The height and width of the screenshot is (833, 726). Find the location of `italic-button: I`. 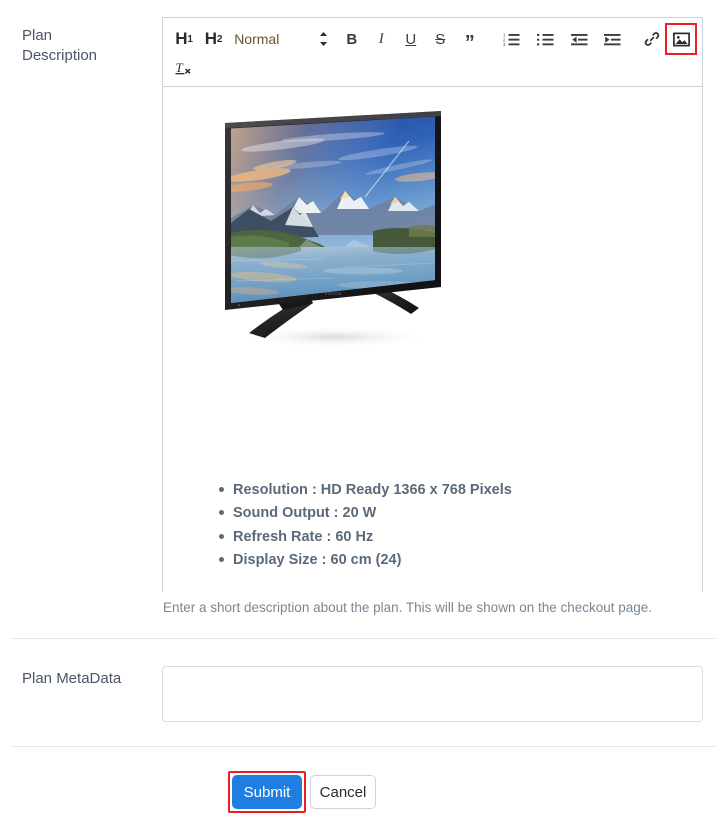

italic-button: I is located at coordinates (381, 39).